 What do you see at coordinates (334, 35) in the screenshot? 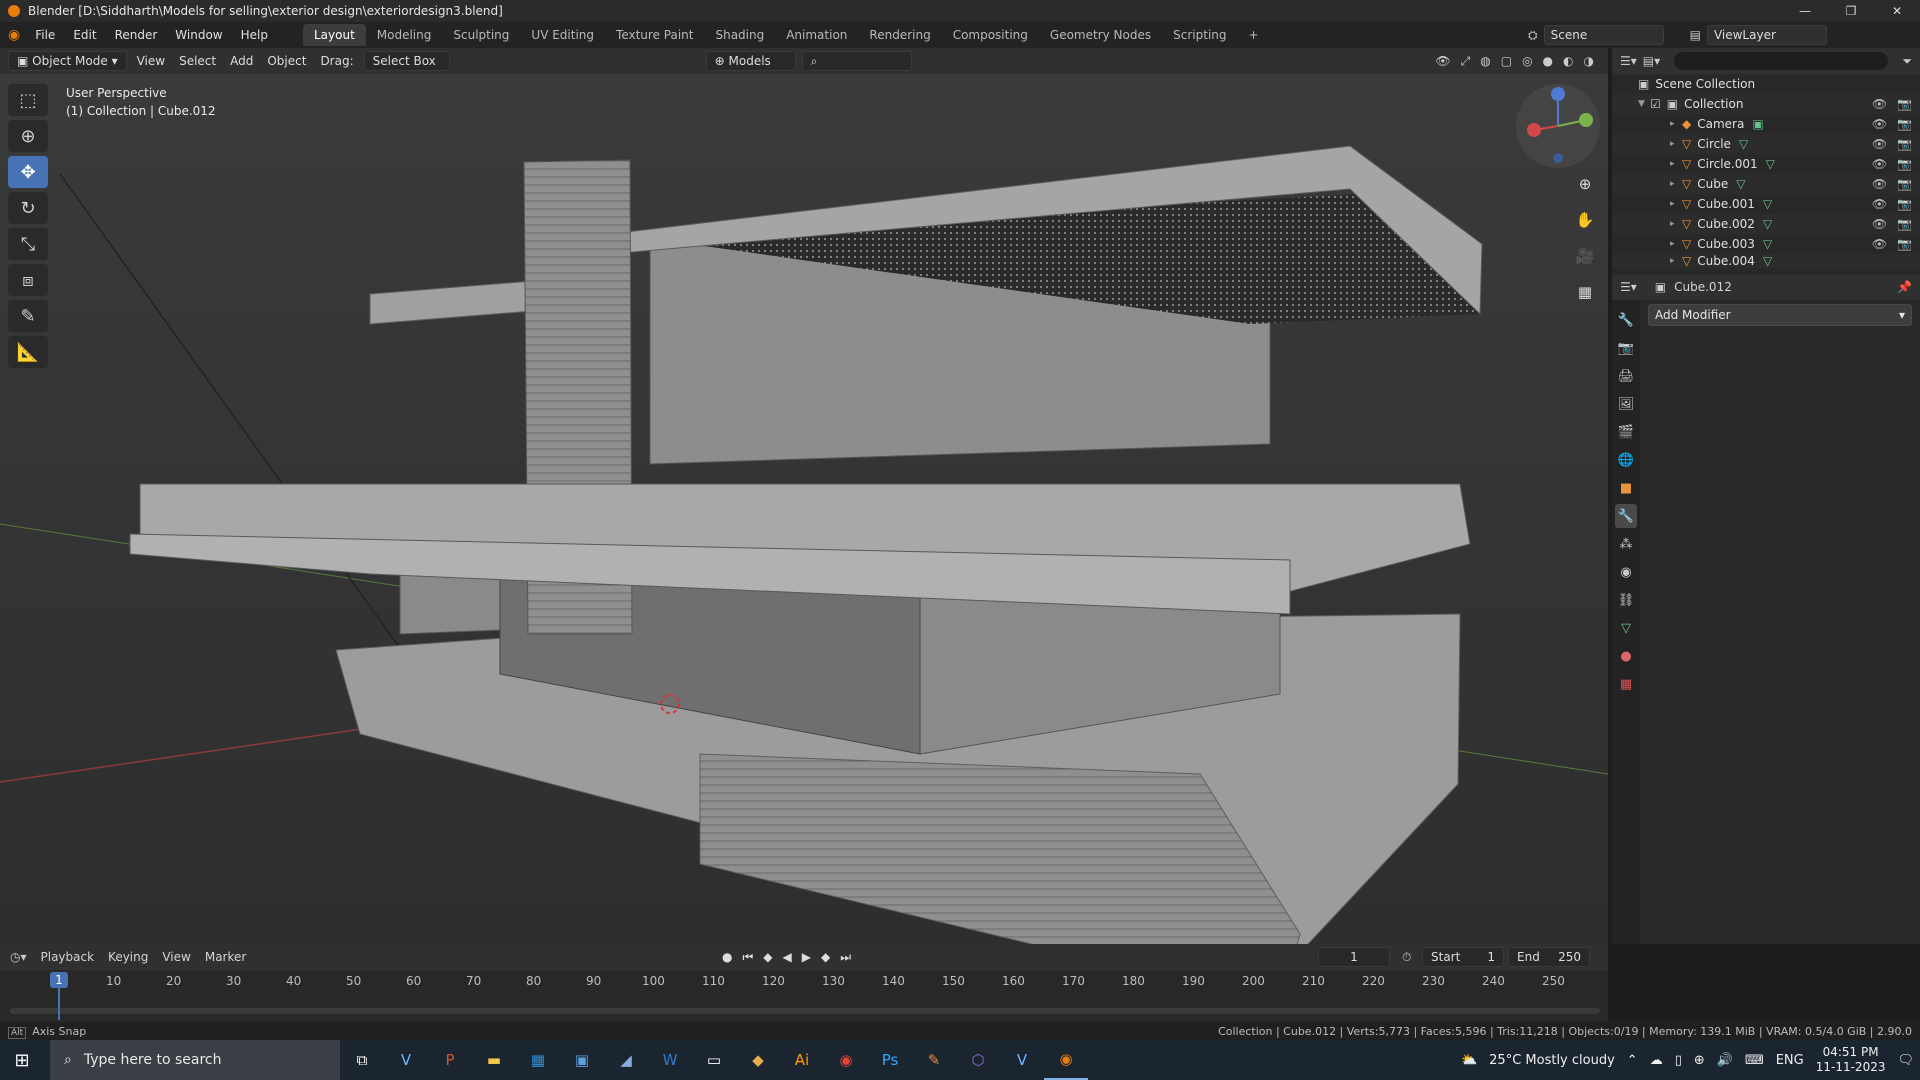
I see `tab-layout: Layout` at bounding box center [334, 35].